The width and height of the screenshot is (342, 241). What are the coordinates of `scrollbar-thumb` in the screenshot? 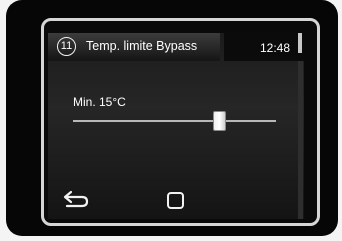 It's located at (300, 43).